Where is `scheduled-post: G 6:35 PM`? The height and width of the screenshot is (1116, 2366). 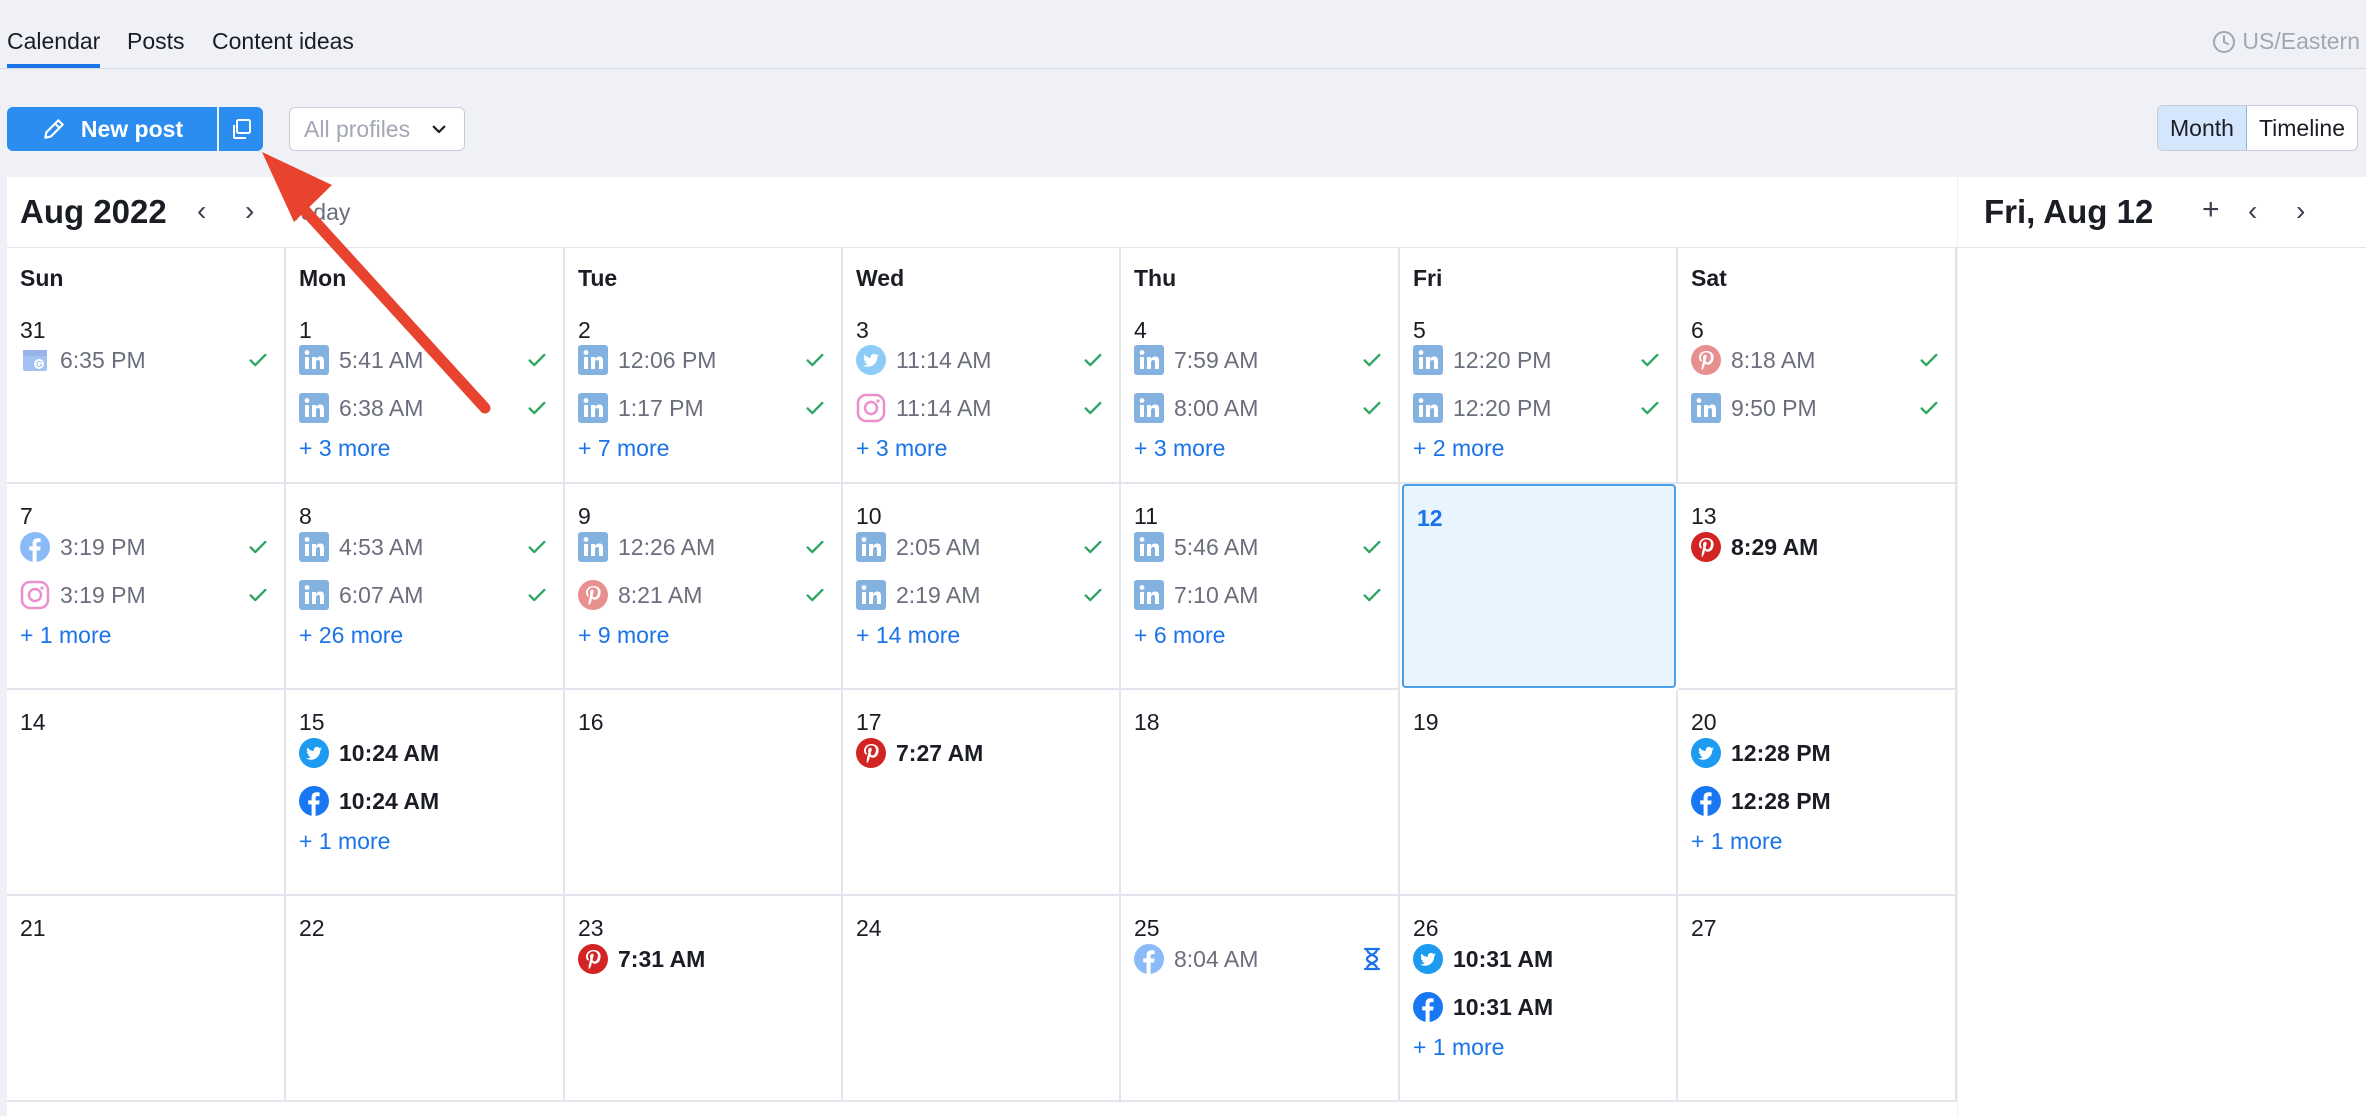 scheduled-post: G 6:35 PM is located at coordinates (145, 360).